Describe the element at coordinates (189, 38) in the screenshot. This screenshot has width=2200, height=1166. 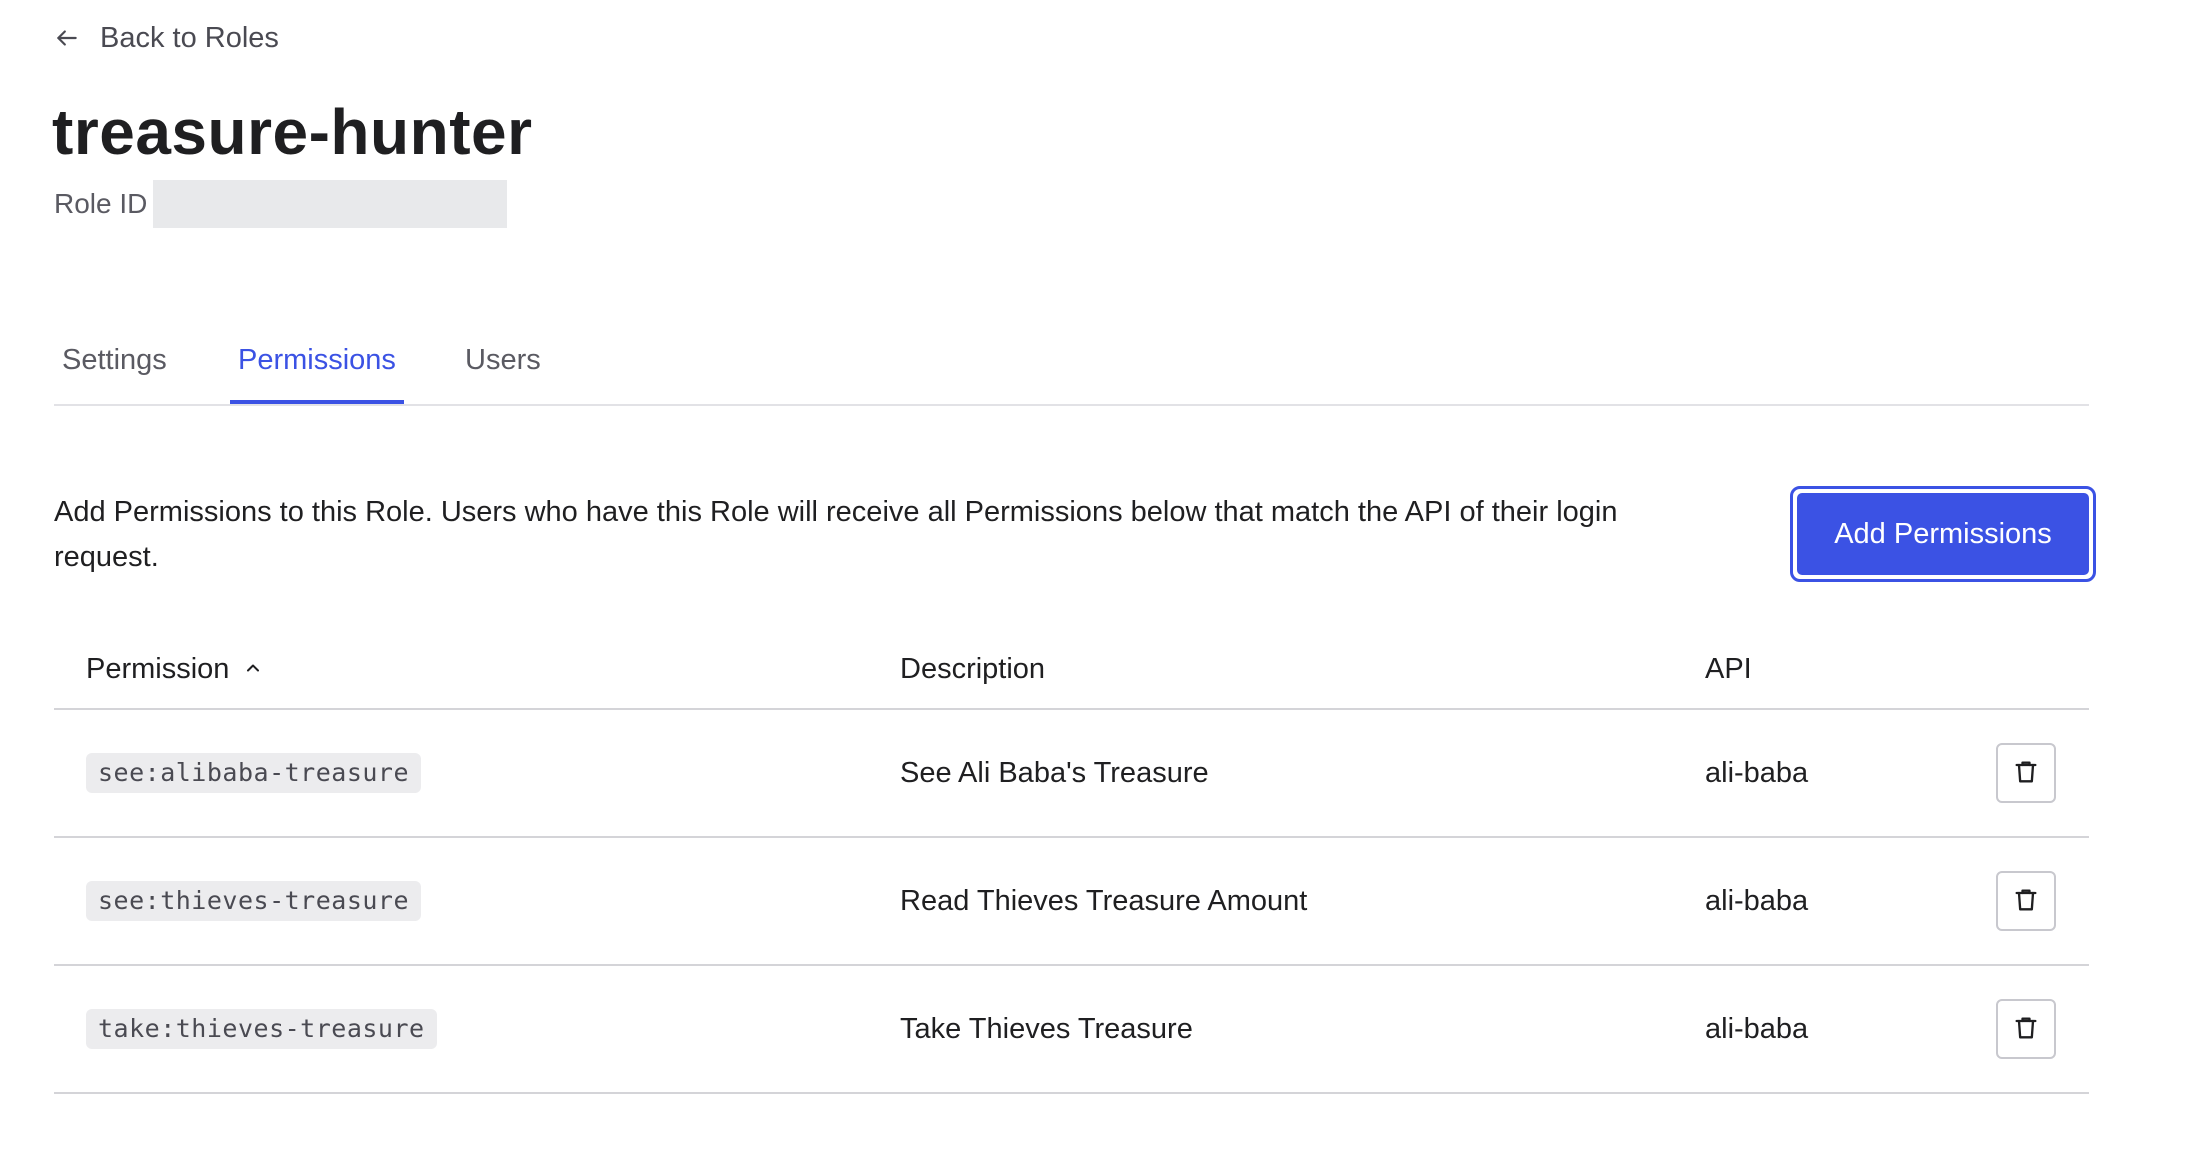
I see `back-link-label: Back to Roles` at that location.